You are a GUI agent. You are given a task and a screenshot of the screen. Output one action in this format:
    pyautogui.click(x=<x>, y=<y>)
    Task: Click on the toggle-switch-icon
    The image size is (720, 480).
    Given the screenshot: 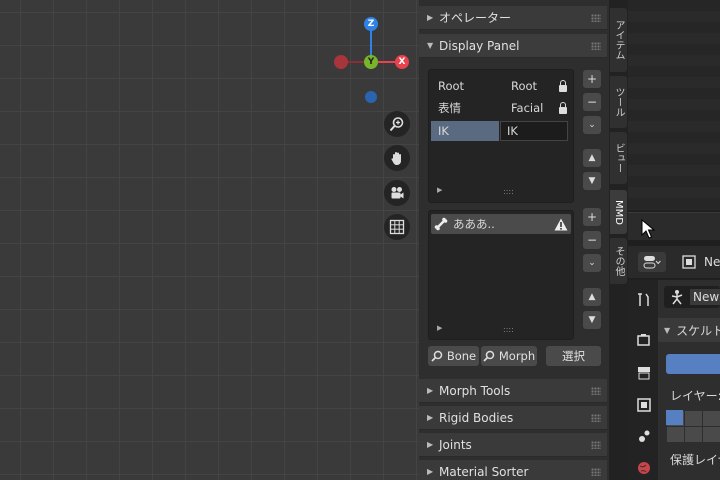 What is the action you would take?
    pyautogui.click(x=652, y=262)
    